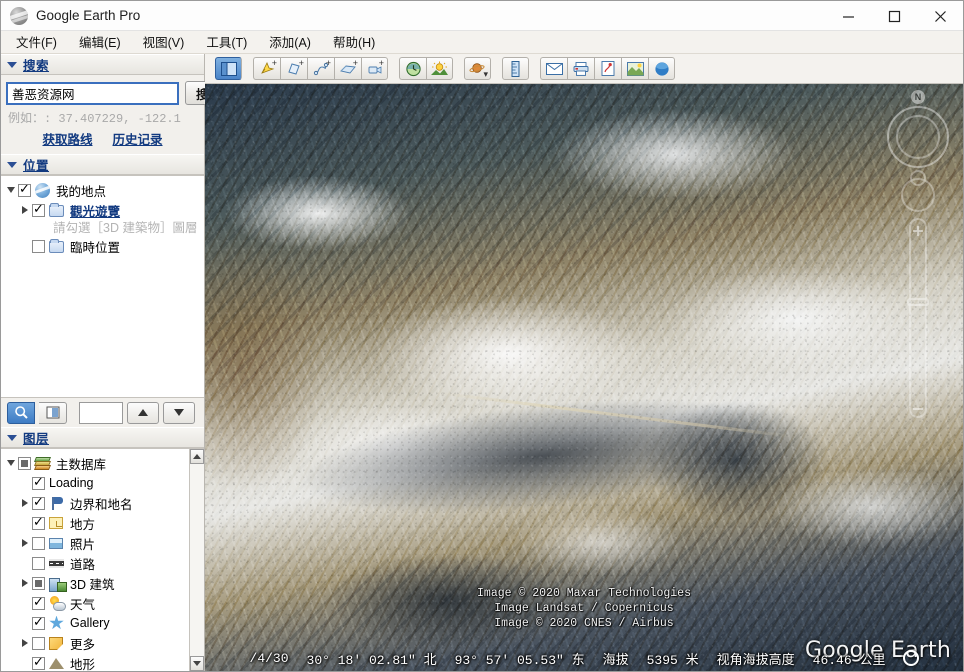 This screenshot has height=672, width=964. What do you see at coordinates (57, 210) in the screenshot?
I see `folder-icon` at bounding box center [57, 210].